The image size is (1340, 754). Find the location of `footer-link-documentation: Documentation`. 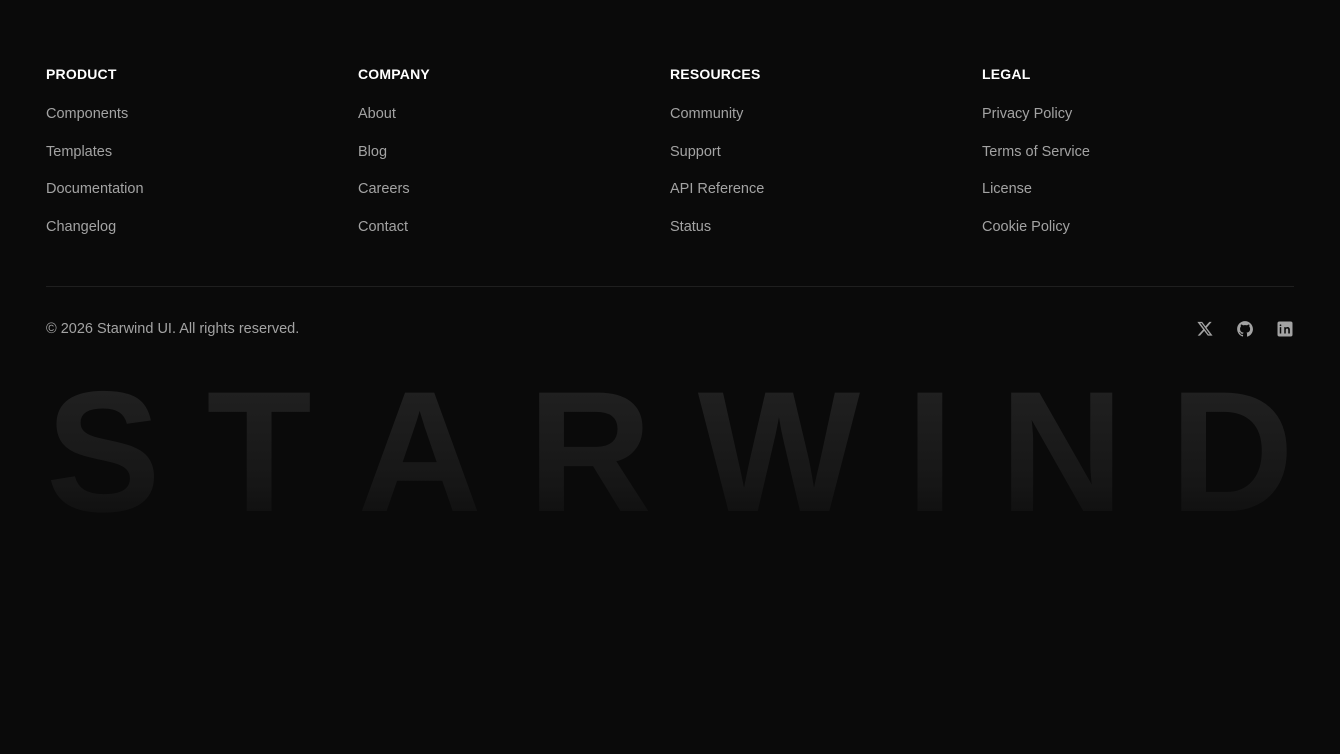

footer-link-documentation: Documentation is located at coordinates (95, 189).